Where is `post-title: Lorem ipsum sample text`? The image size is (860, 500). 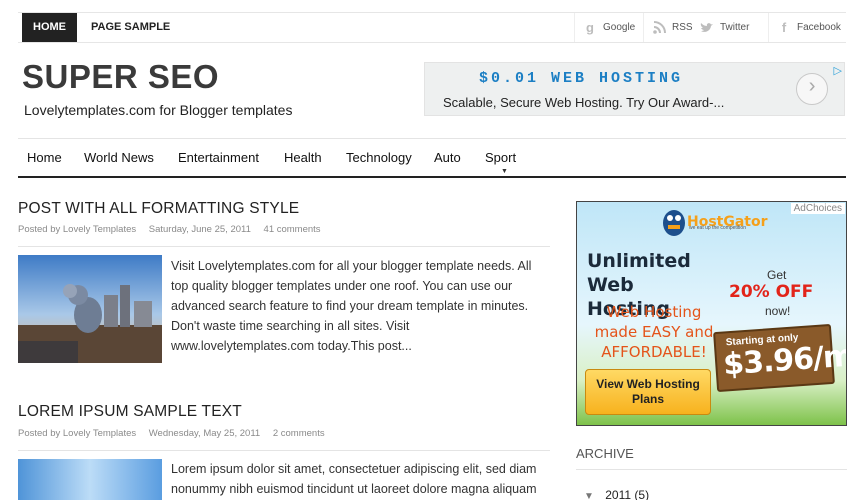
post-title: Lorem ipsum sample text is located at coordinates (130, 412).